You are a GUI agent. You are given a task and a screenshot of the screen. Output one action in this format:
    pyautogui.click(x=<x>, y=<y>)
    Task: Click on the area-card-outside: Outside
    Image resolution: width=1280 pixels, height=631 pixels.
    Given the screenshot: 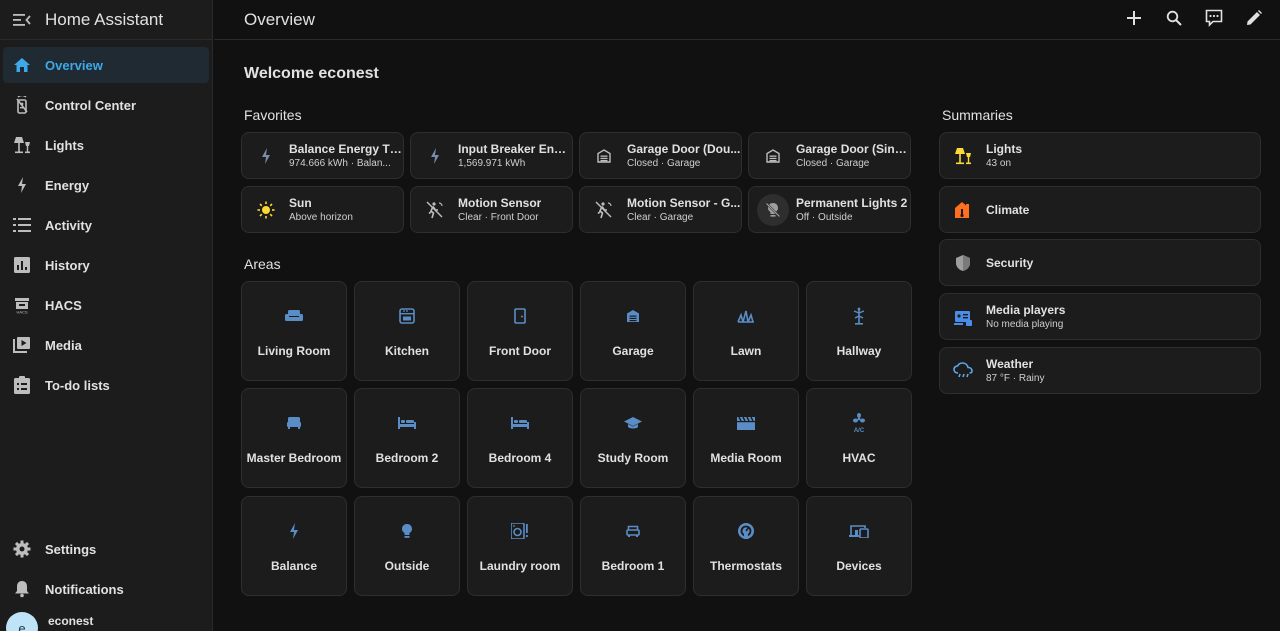 What is the action you would take?
    pyautogui.click(x=407, y=546)
    